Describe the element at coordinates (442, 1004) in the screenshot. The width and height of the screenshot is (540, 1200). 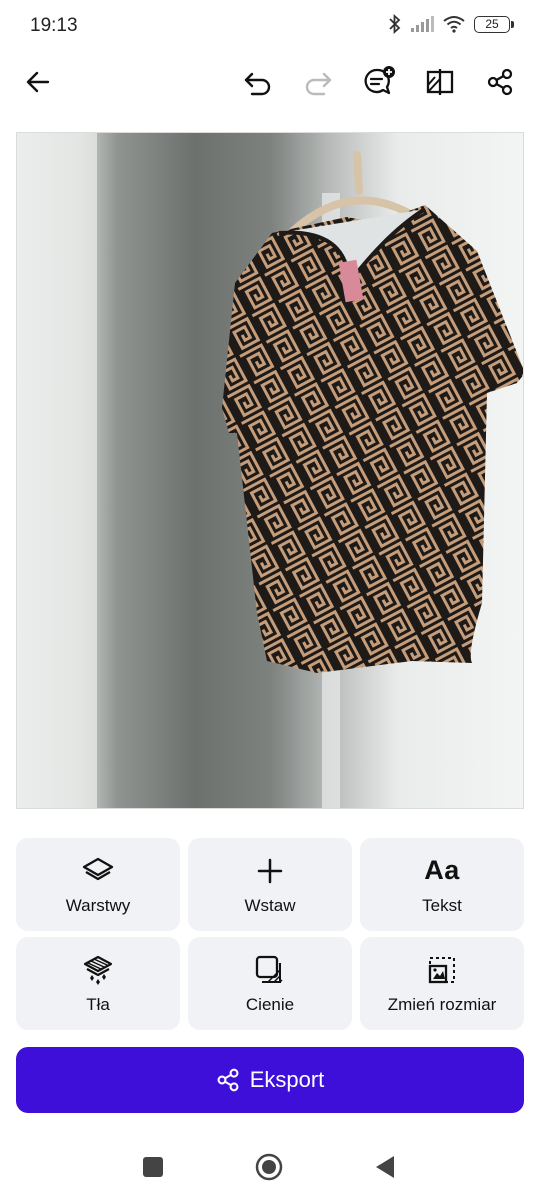
I see `tool-resize-label: Zmień rozmiar` at that location.